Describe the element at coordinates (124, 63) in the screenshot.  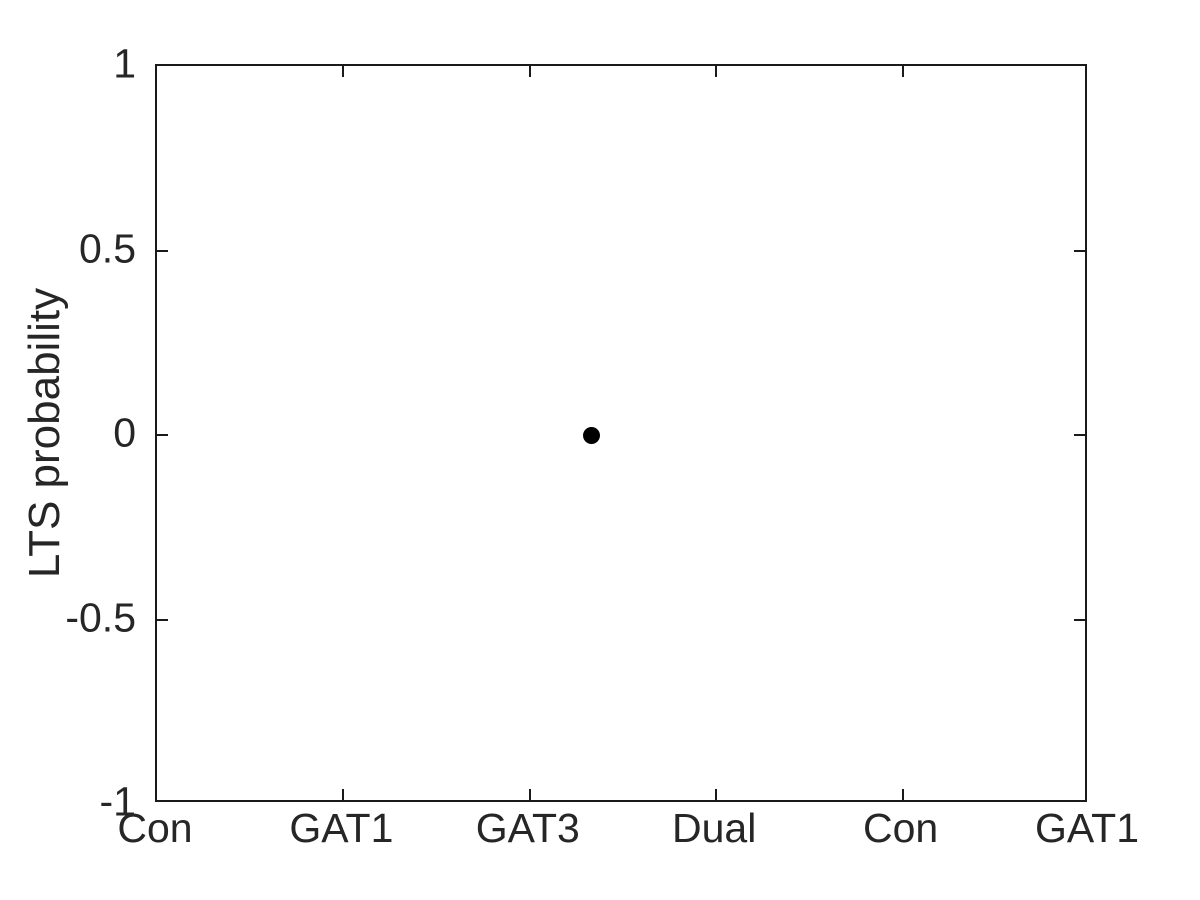
I see `y-tick-label: 1` at that location.